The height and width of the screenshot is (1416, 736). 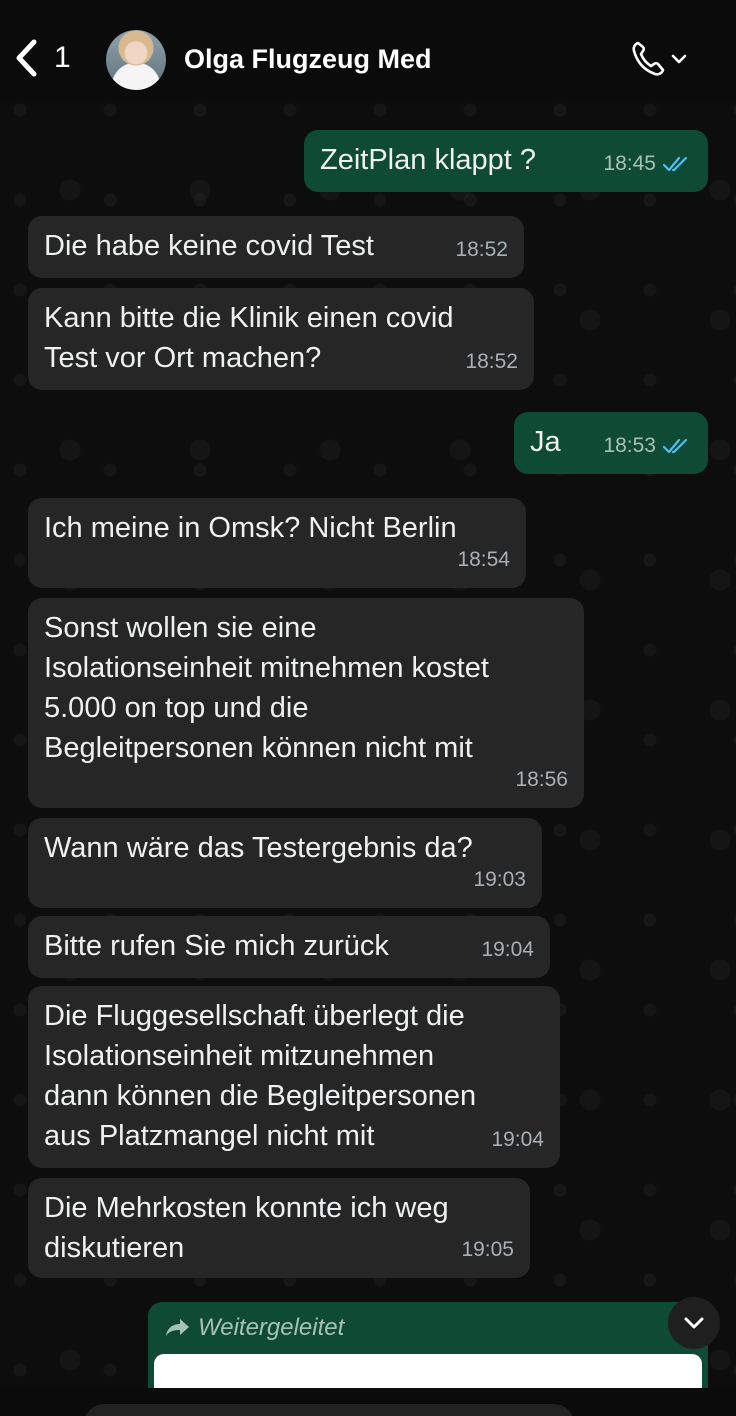 What do you see at coordinates (26, 58) in the screenshot?
I see `chevron-left-icon` at bounding box center [26, 58].